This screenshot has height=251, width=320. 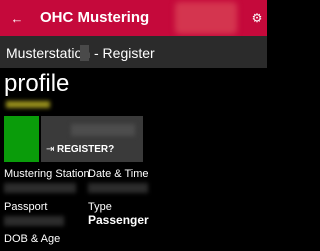 I want to click on mustering-station-label: Mustering Station, so click(x=47, y=174).